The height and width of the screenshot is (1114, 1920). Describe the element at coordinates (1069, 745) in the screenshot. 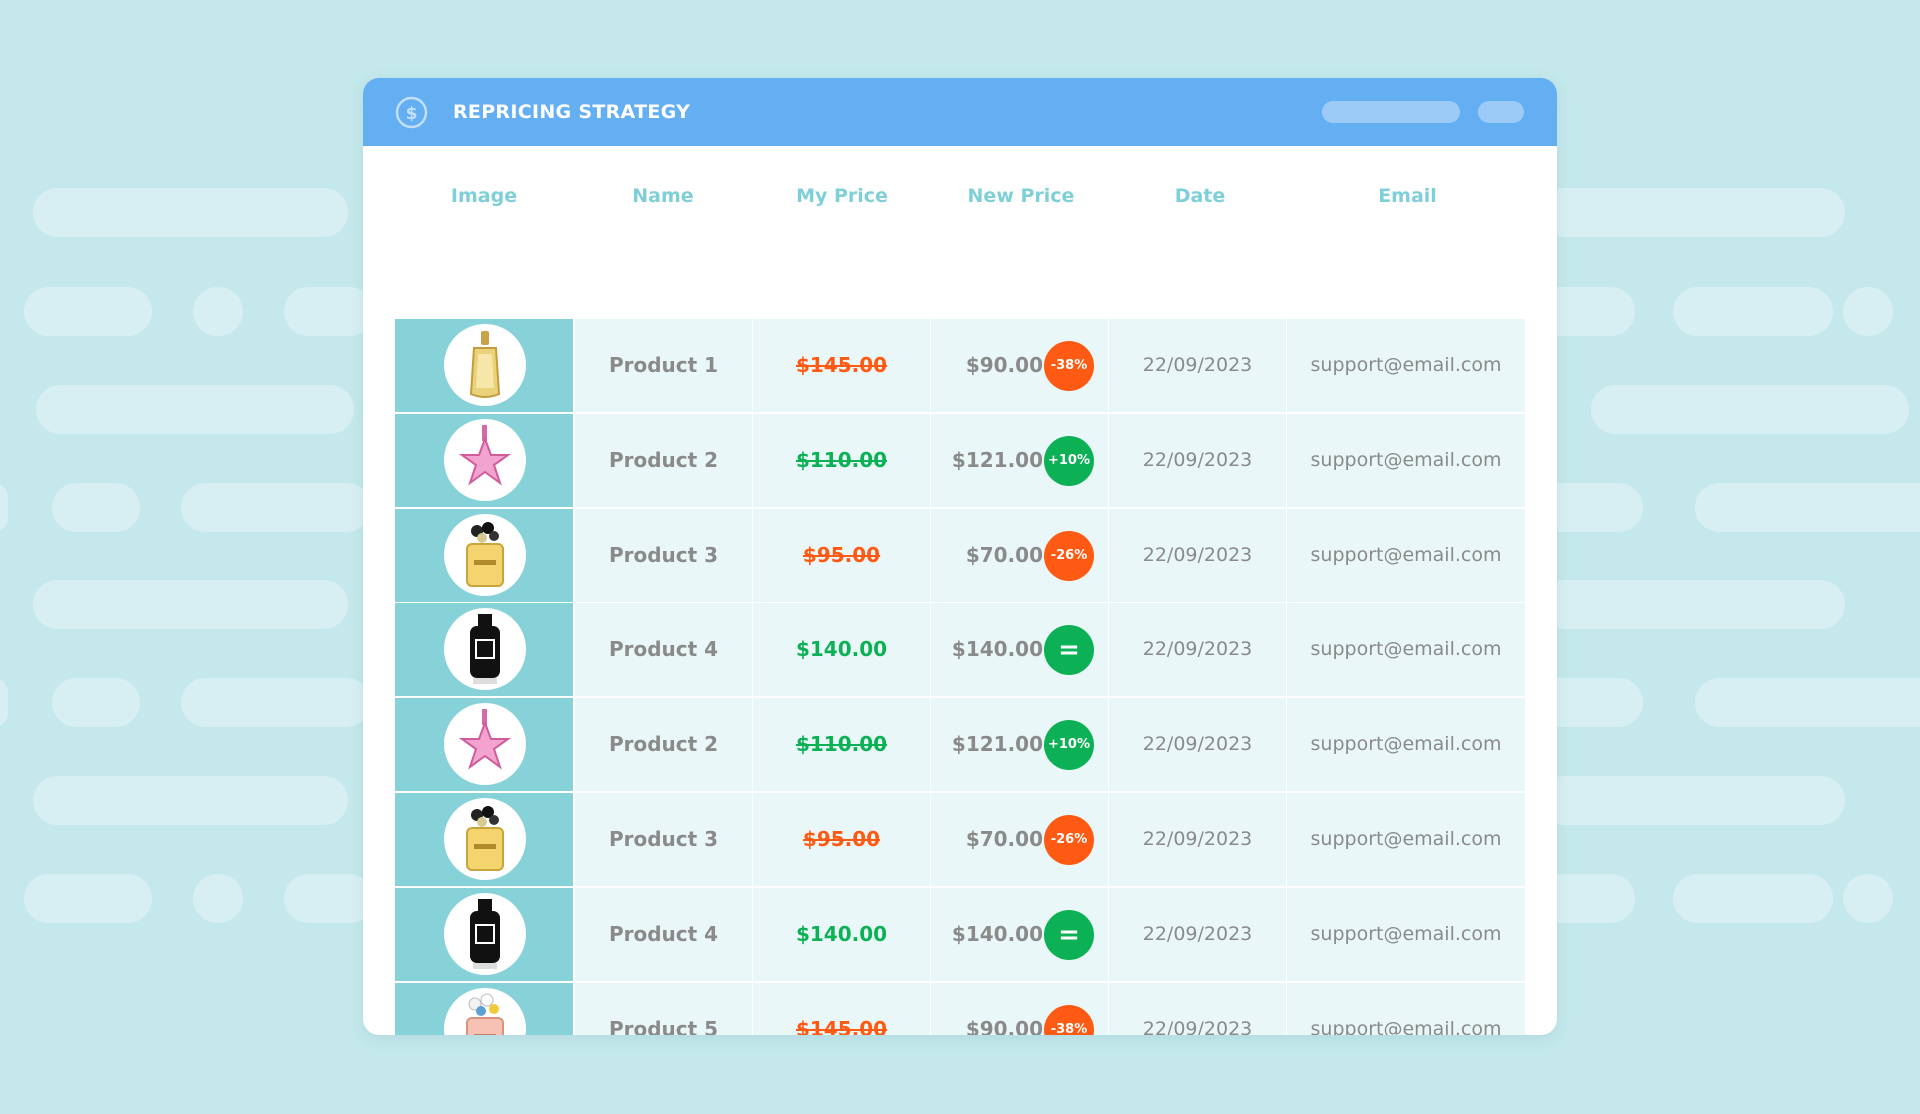

I see `price-change-badge: +10%` at that location.